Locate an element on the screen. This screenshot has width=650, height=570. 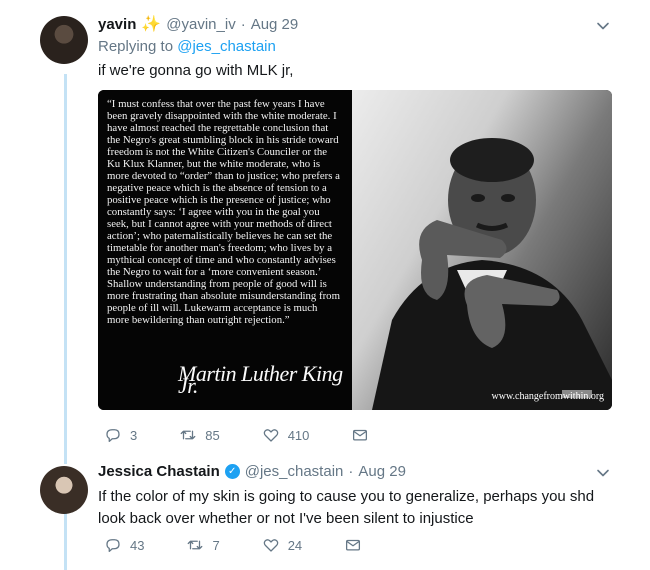
like-button: 24 is located at coordinates (282, 545).